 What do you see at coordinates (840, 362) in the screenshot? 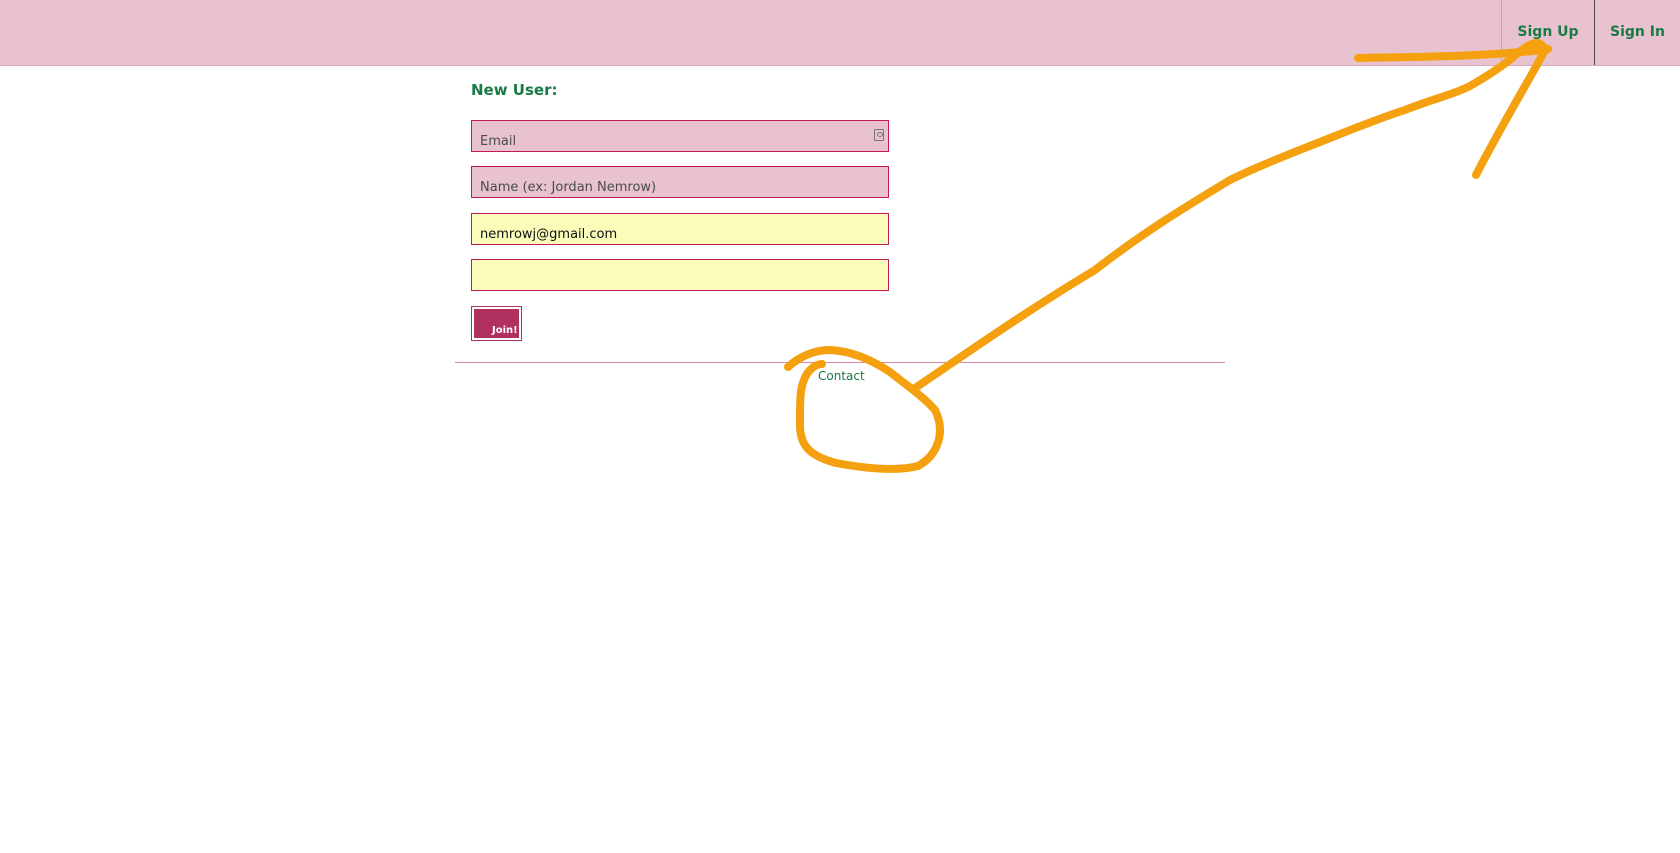
I see `footer-divider` at bounding box center [840, 362].